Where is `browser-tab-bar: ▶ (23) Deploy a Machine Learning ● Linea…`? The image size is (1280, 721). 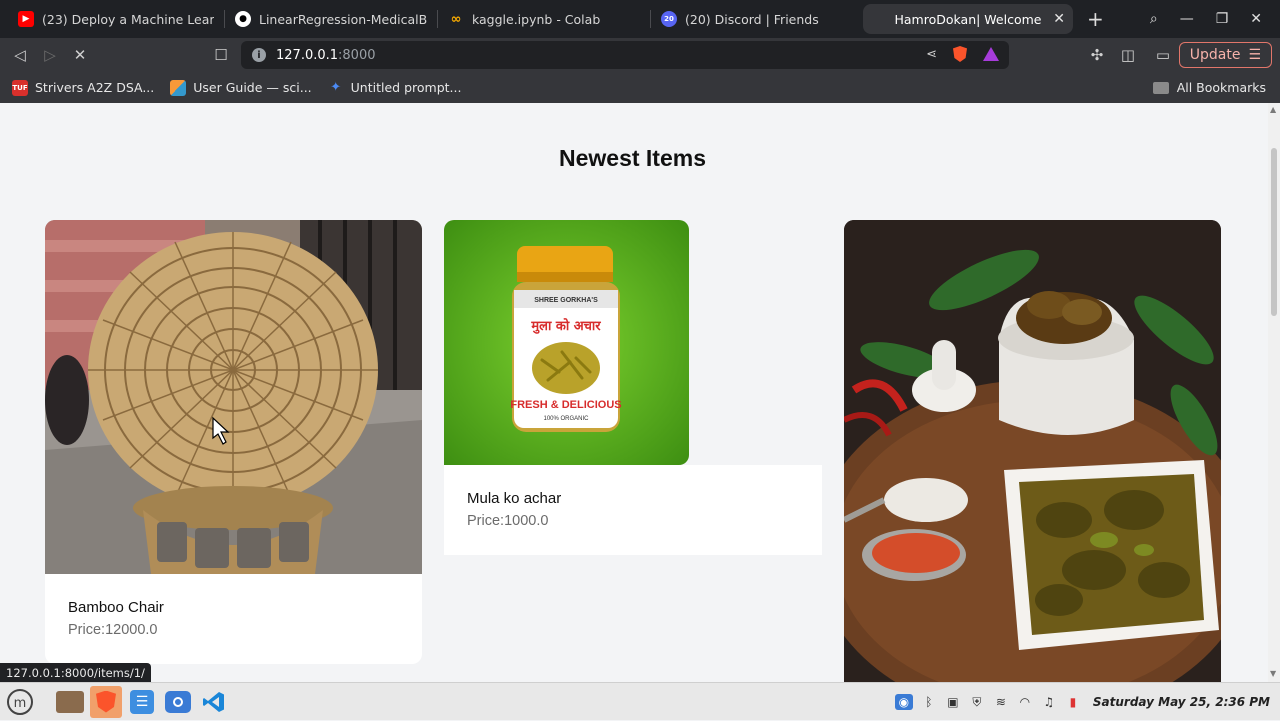
browser-tab-bar: ▶ (23) Deploy a Machine Learning ● Linea… is located at coordinates (640, 19).